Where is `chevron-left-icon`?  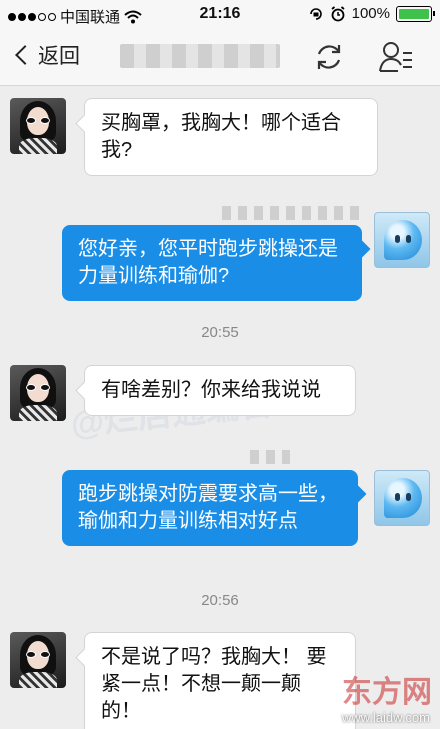 chevron-left-icon is located at coordinates (25, 55).